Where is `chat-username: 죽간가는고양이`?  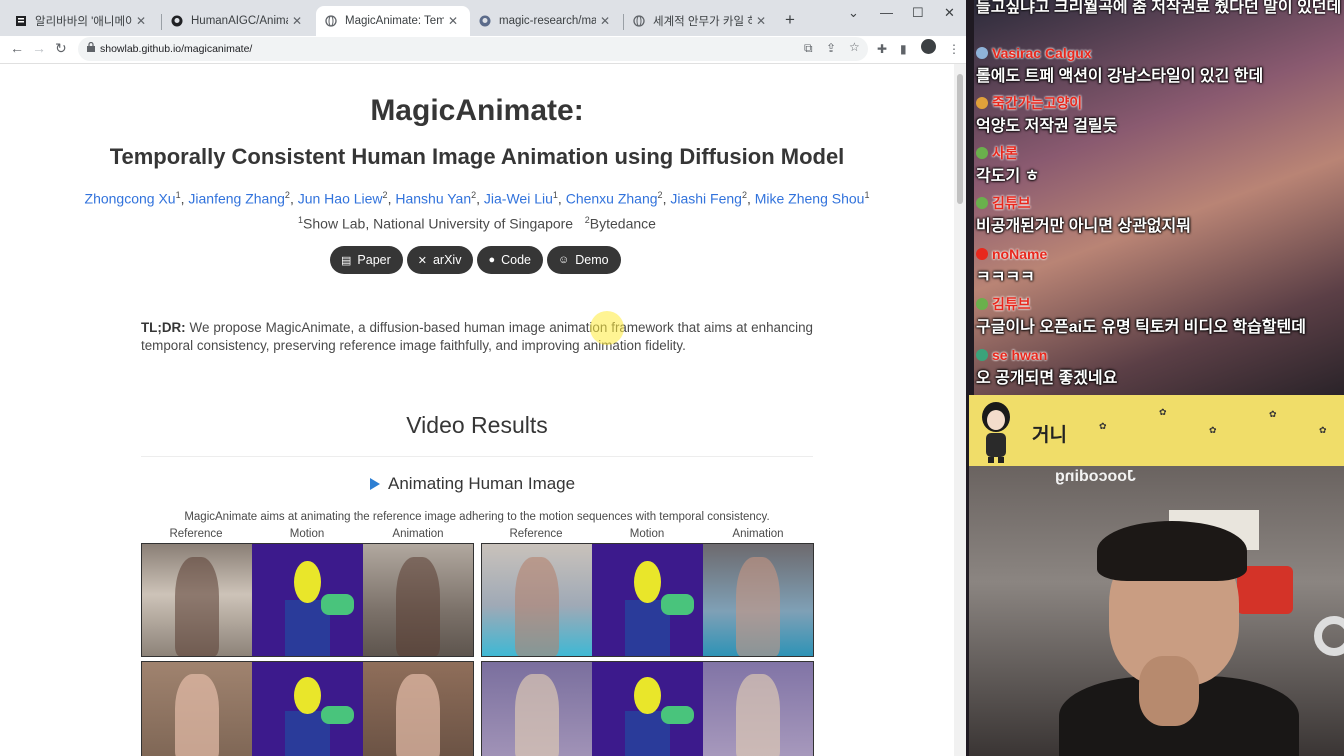 chat-username: 죽간가는고양이 is located at coordinates (1037, 103).